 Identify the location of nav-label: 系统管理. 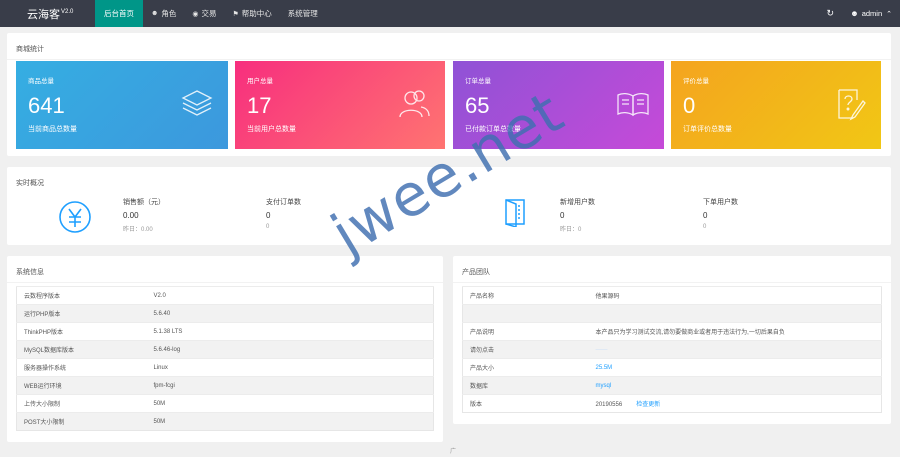
(302, 13).